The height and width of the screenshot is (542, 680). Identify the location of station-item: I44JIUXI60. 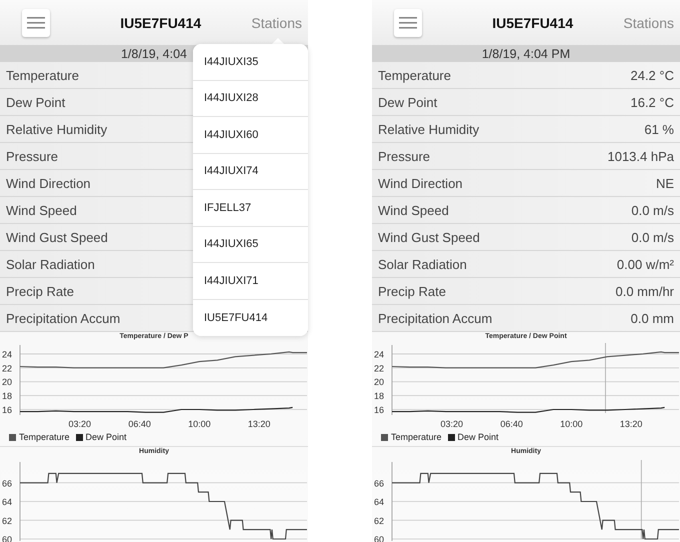
(250, 135).